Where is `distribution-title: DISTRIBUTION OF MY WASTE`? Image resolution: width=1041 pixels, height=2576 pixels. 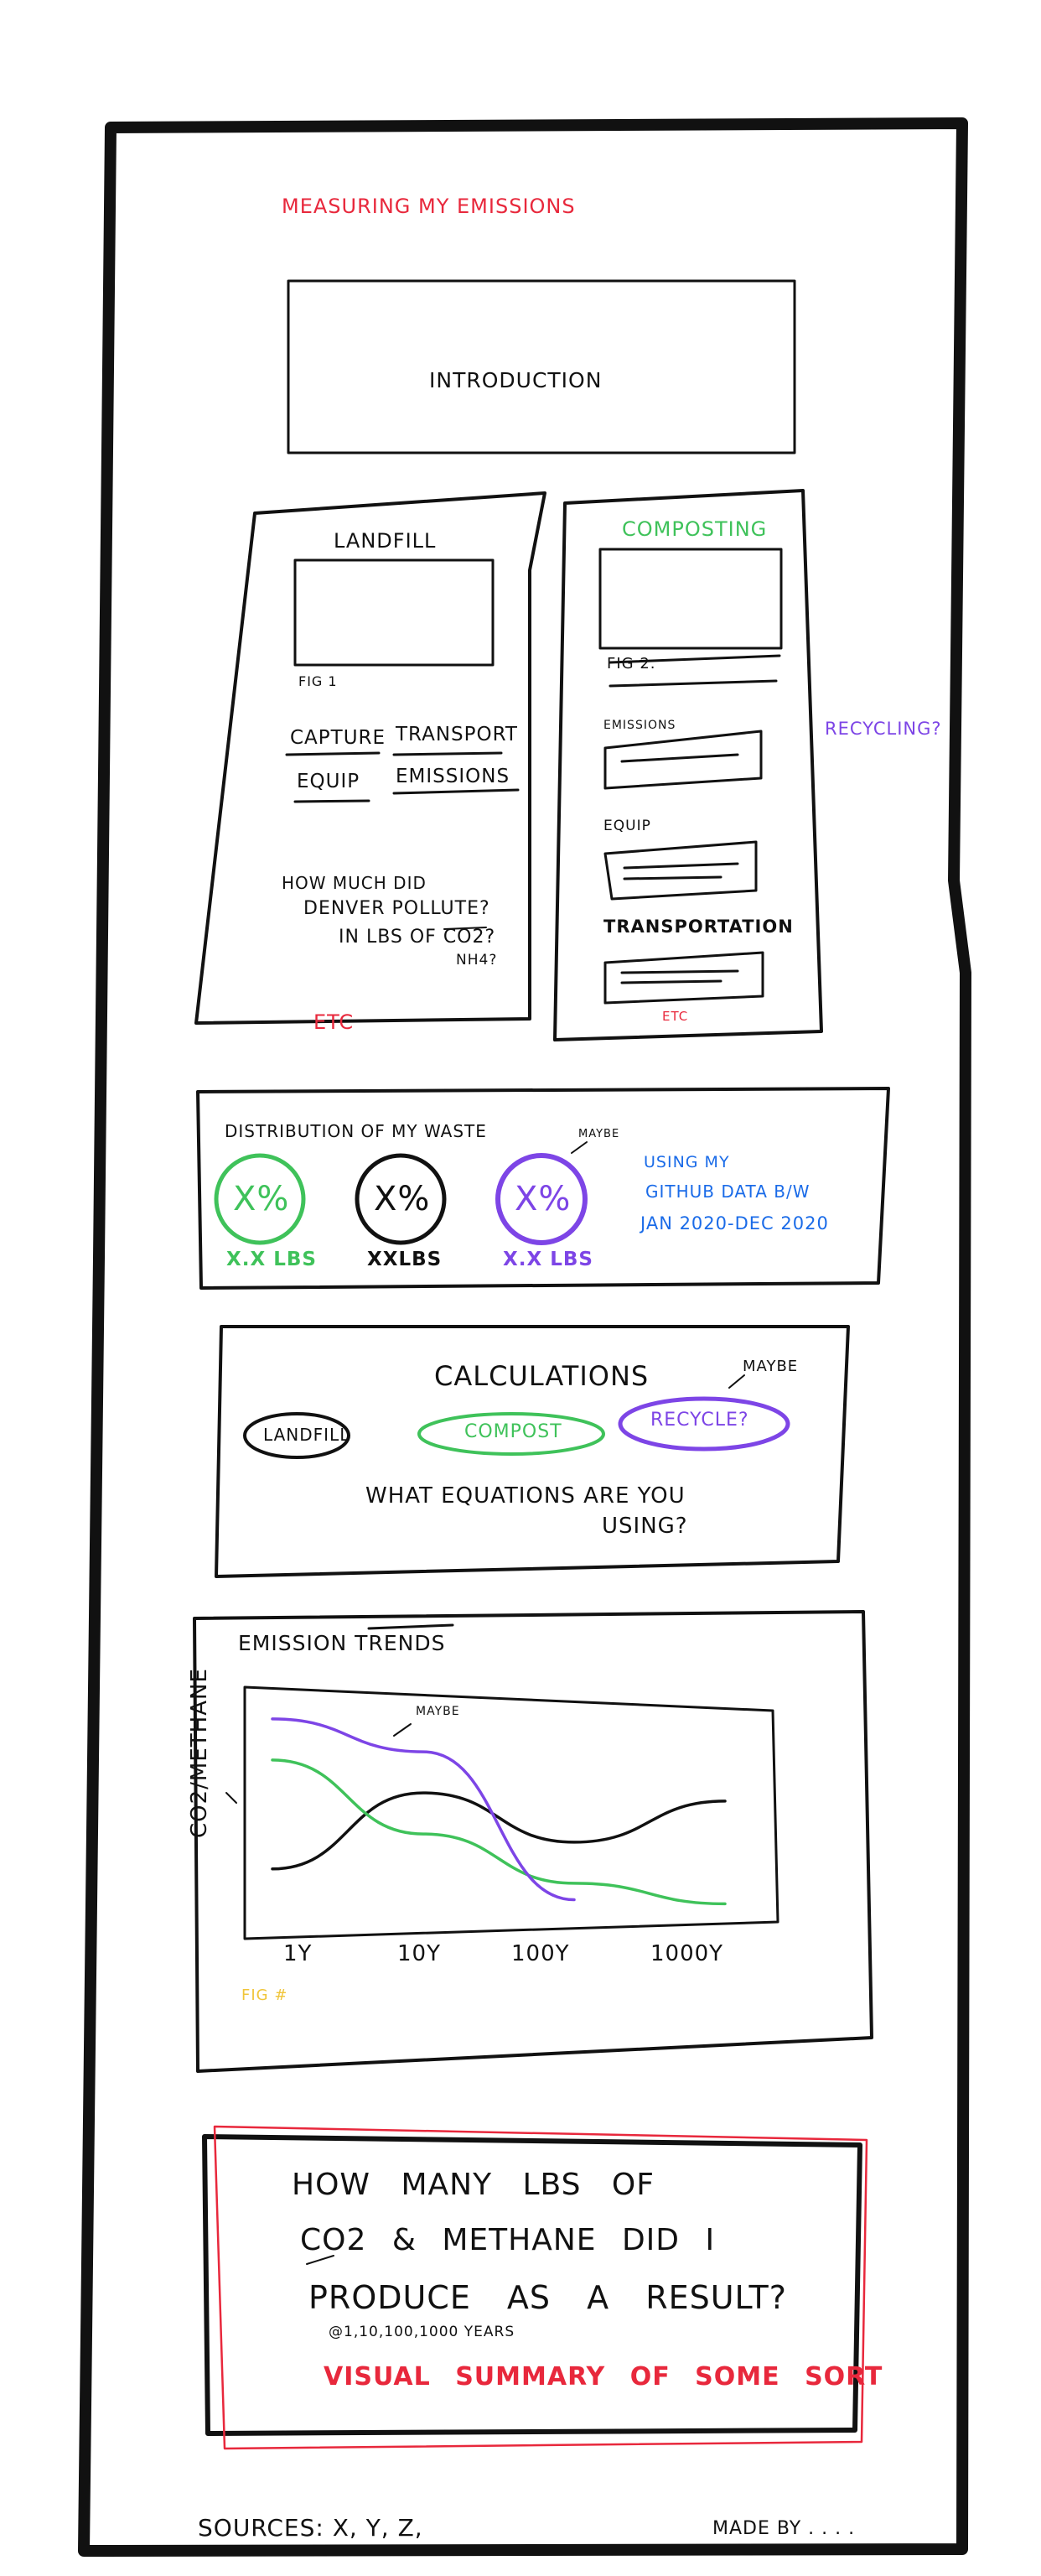
distribution-title: DISTRIBUTION OF MY WASTE is located at coordinates (356, 1131).